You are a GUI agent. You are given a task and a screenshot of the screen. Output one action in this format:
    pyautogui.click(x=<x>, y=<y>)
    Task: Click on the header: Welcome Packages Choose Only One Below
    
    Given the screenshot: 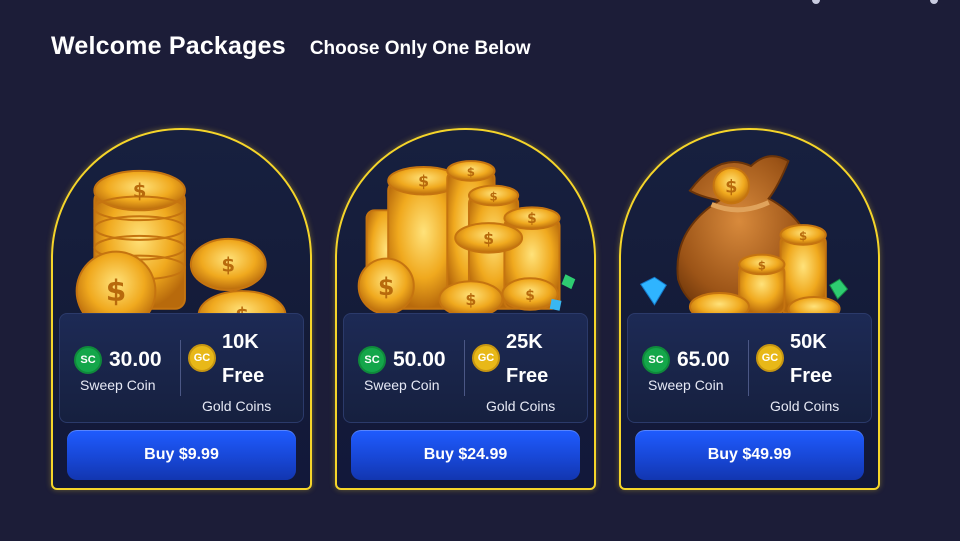 What is the action you would take?
    pyautogui.click(x=290, y=46)
    